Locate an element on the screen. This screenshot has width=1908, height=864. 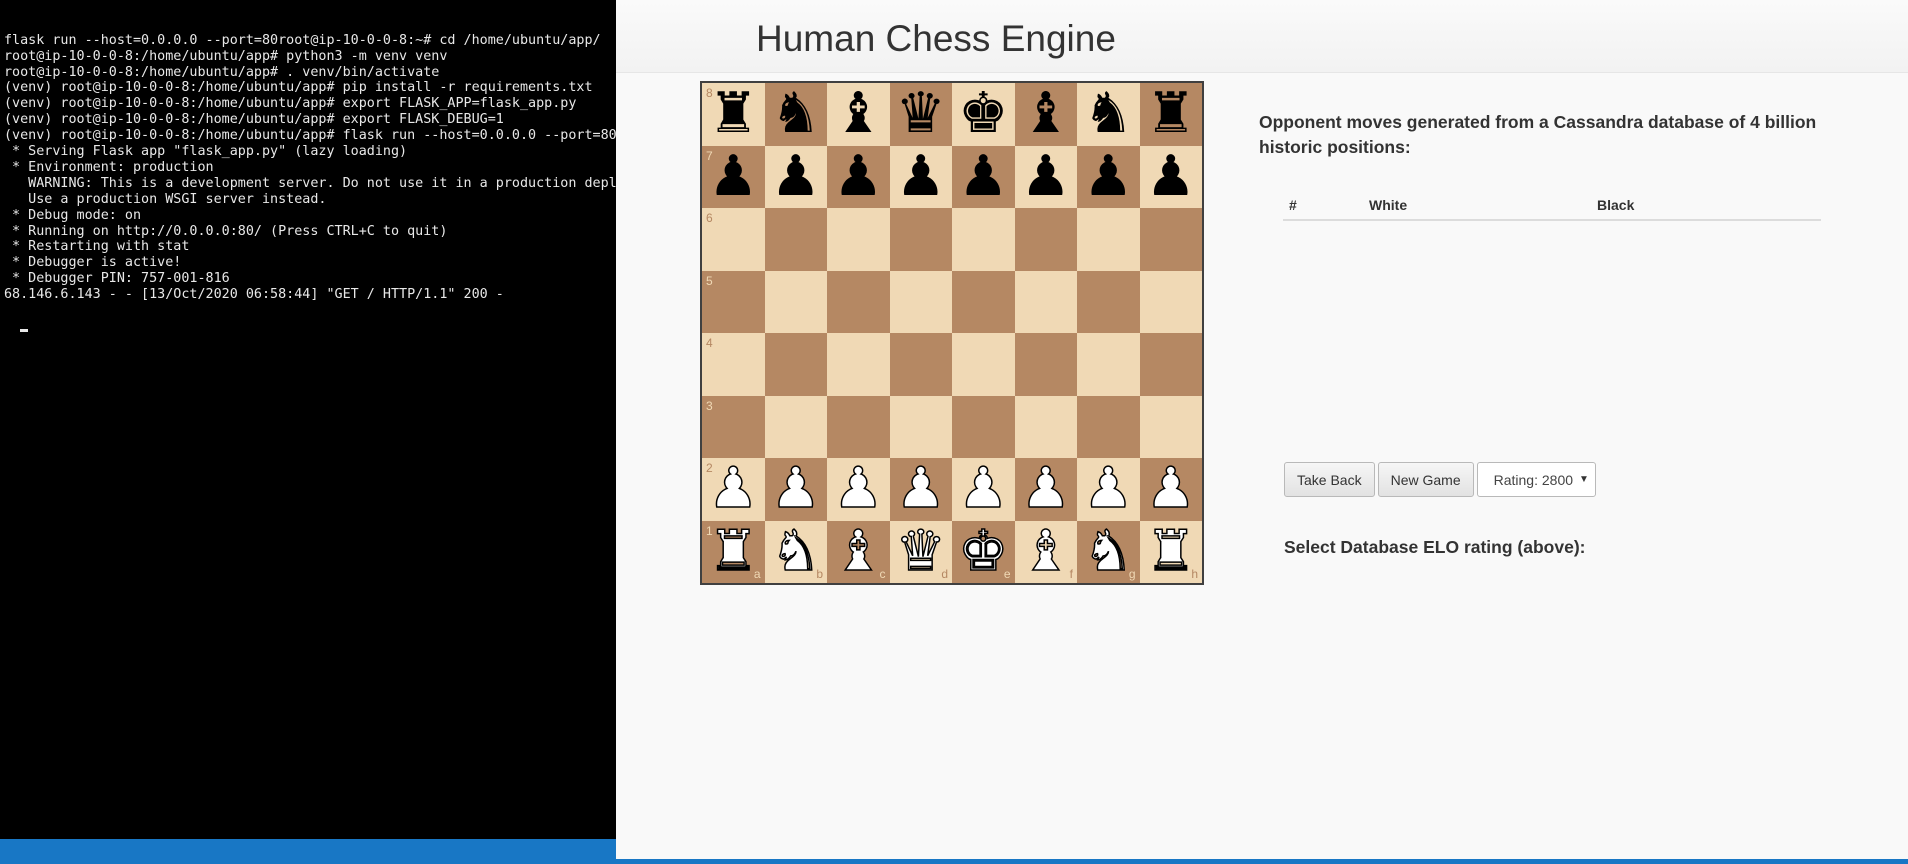
square-e8: ♚ is located at coordinates (983, 114).